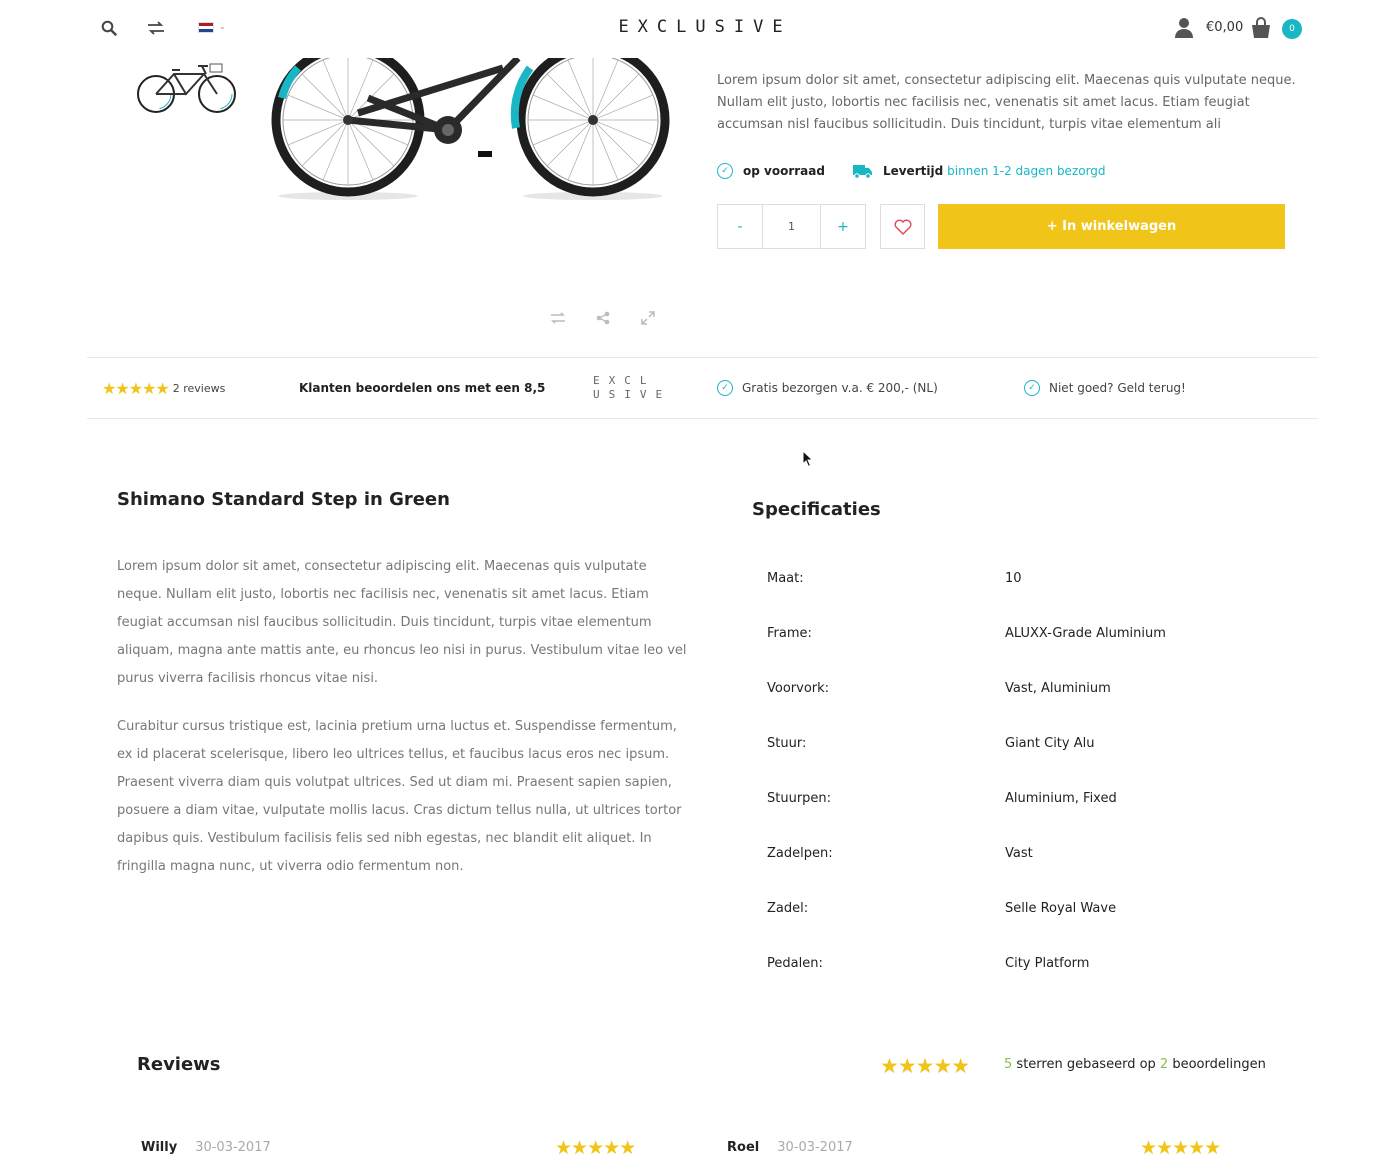 The height and width of the screenshot is (1156, 1386). I want to click on free-shipping-usp: ✓ Gratis bezorgen v.a. € 200,- (NL), so click(827, 388).